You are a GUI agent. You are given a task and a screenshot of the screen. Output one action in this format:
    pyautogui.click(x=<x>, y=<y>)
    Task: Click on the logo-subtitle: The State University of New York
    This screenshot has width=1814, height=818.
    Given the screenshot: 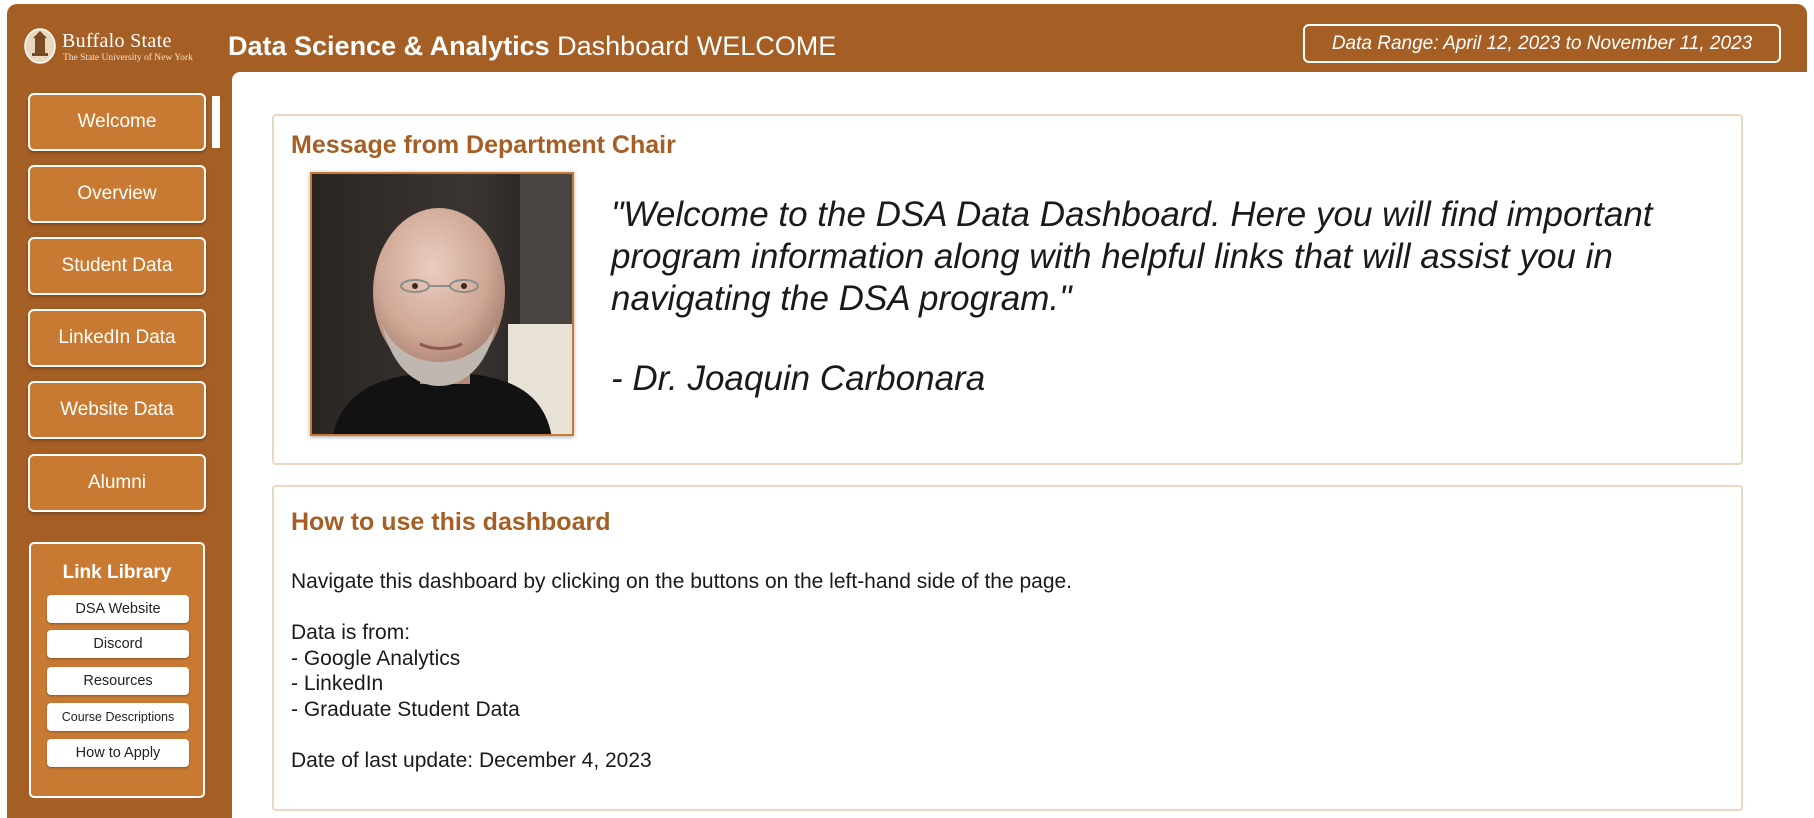 What is the action you would take?
    pyautogui.click(x=128, y=58)
    